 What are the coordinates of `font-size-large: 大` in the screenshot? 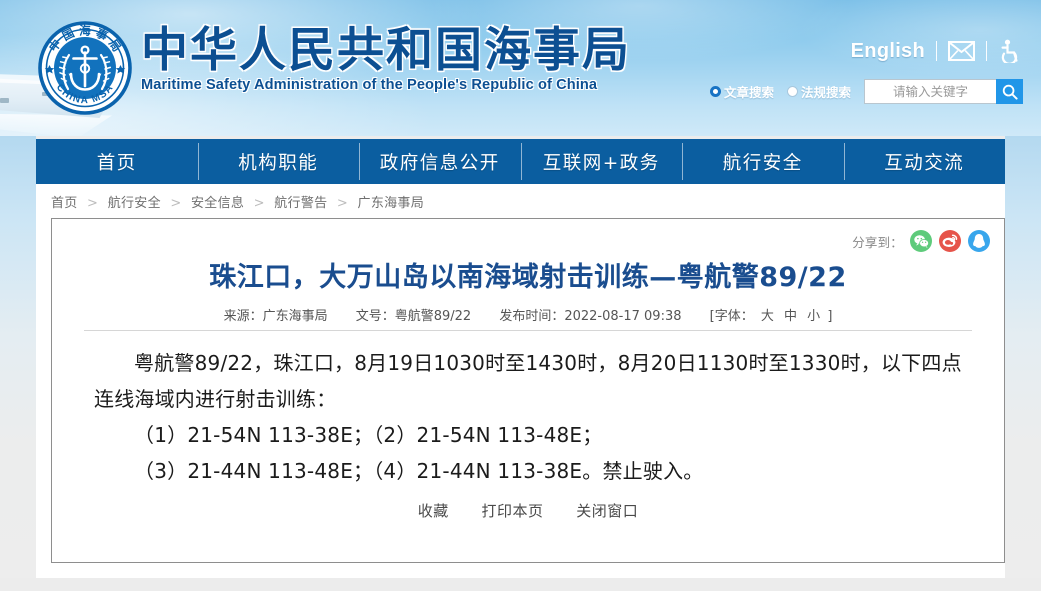 It's located at (767, 316).